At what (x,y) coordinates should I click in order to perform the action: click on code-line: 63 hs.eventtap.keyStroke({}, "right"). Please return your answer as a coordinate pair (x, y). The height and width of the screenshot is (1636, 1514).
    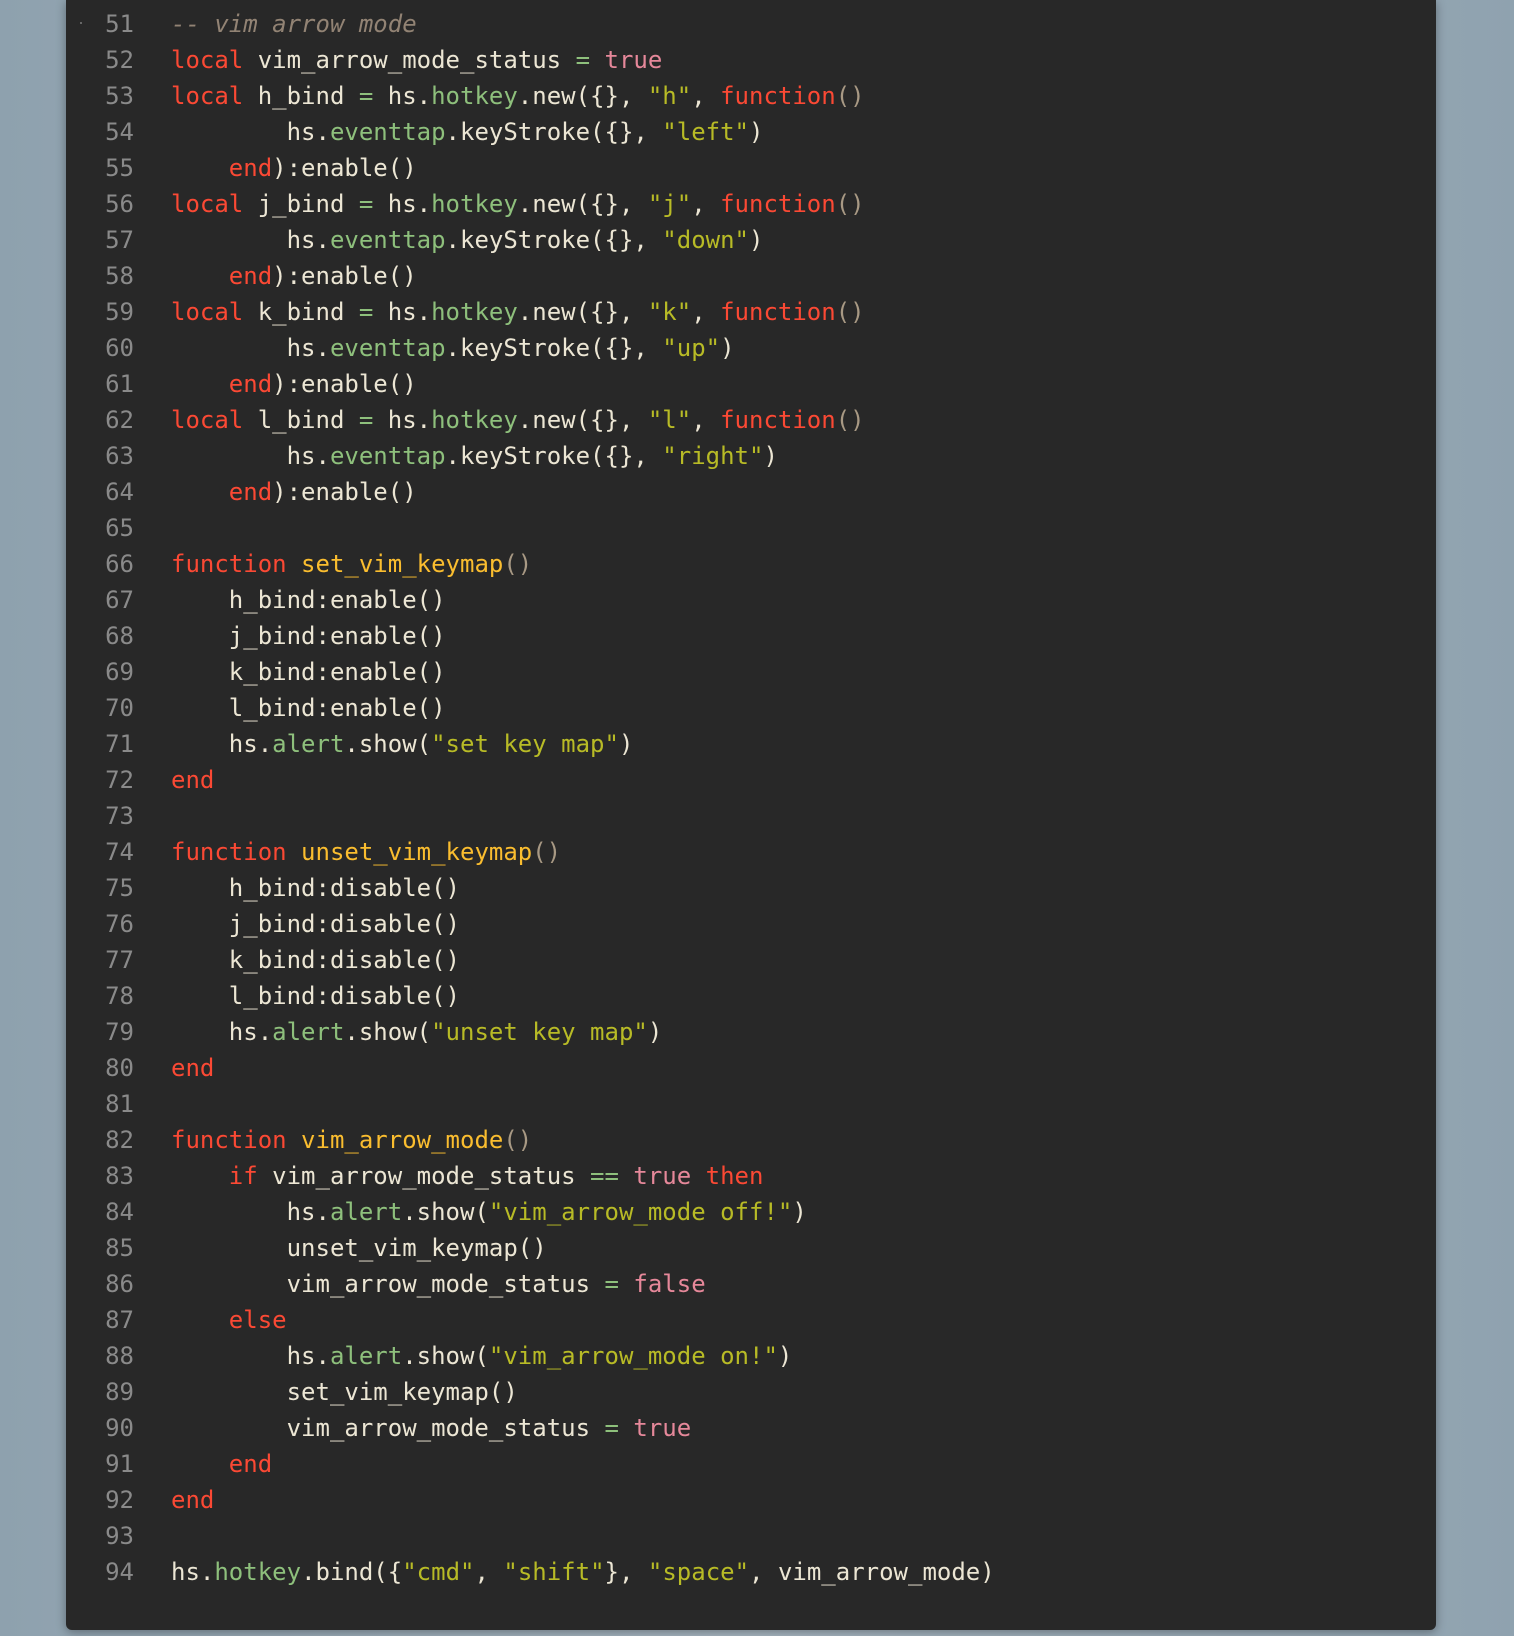
    Looking at the image, I should click on (751, 456).